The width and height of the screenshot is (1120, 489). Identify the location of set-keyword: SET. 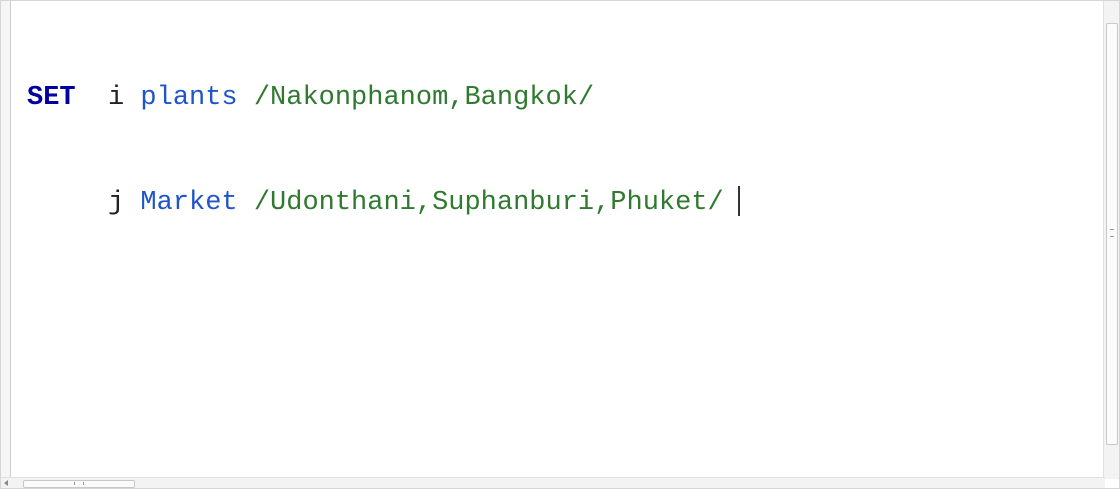
(51, 98).